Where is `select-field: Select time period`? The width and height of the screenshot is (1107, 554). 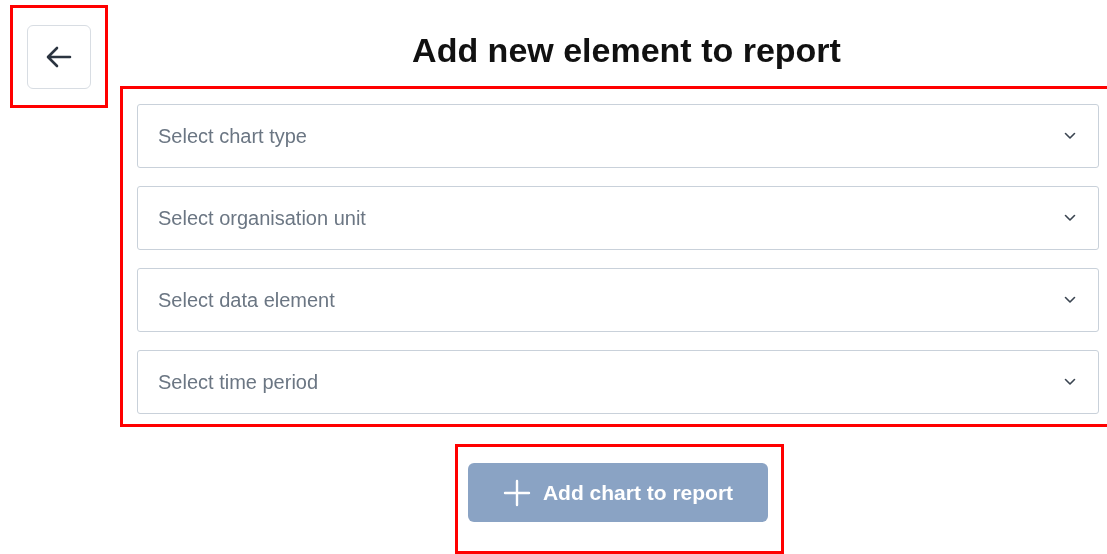
select-field: Select time period is located at coordinates (618, 382).